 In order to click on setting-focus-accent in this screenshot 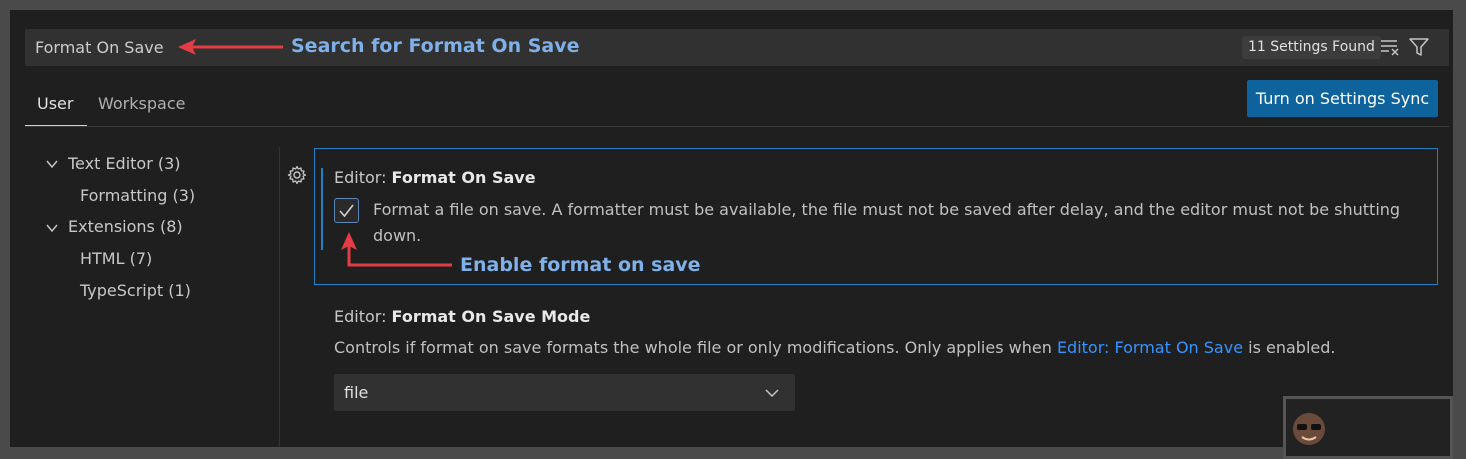, I will do `click(322, 209)`.